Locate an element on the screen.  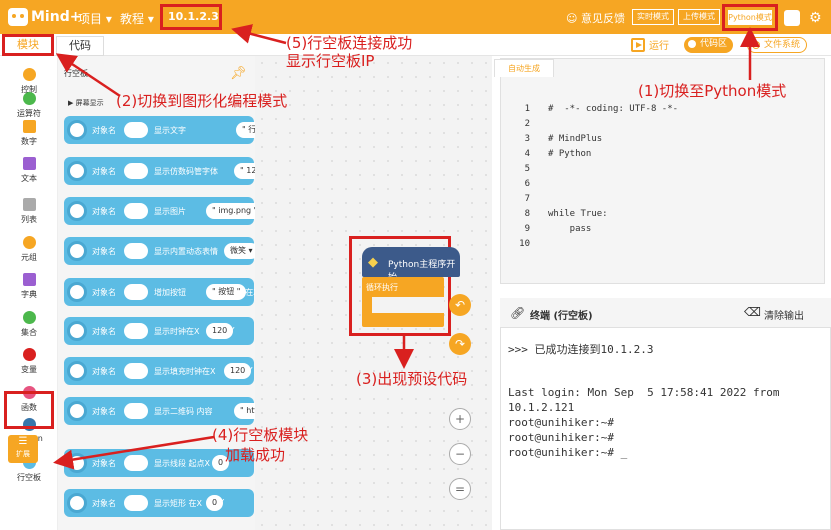
palette-block: 对象名显示二维码 内容" https:/ is located at coordinates (171, 411).